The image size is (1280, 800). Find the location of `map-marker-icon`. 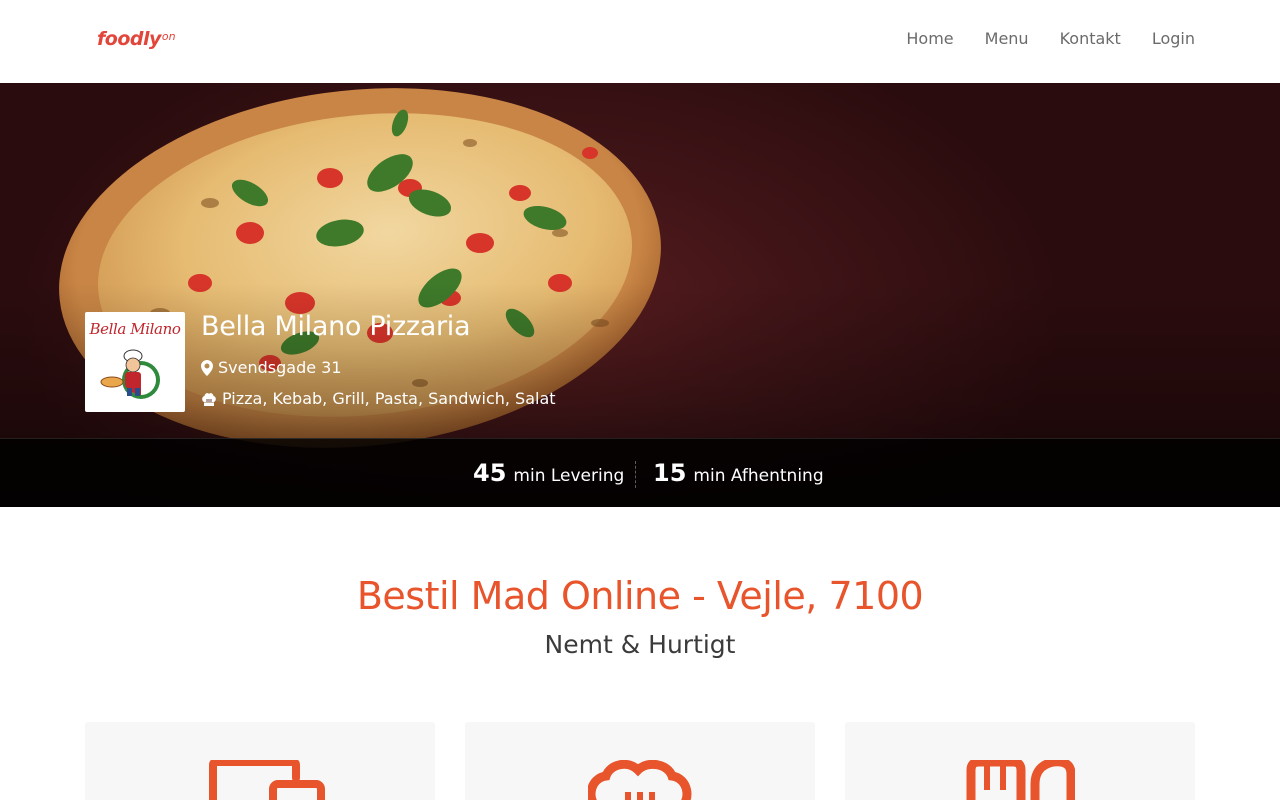

map-marker-icon is located at coordinates (207, 367).